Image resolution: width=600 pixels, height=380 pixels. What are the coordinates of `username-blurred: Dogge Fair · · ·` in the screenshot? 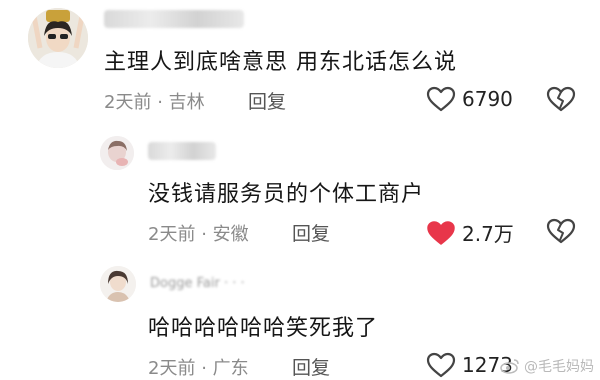 It's located at (197, 283).